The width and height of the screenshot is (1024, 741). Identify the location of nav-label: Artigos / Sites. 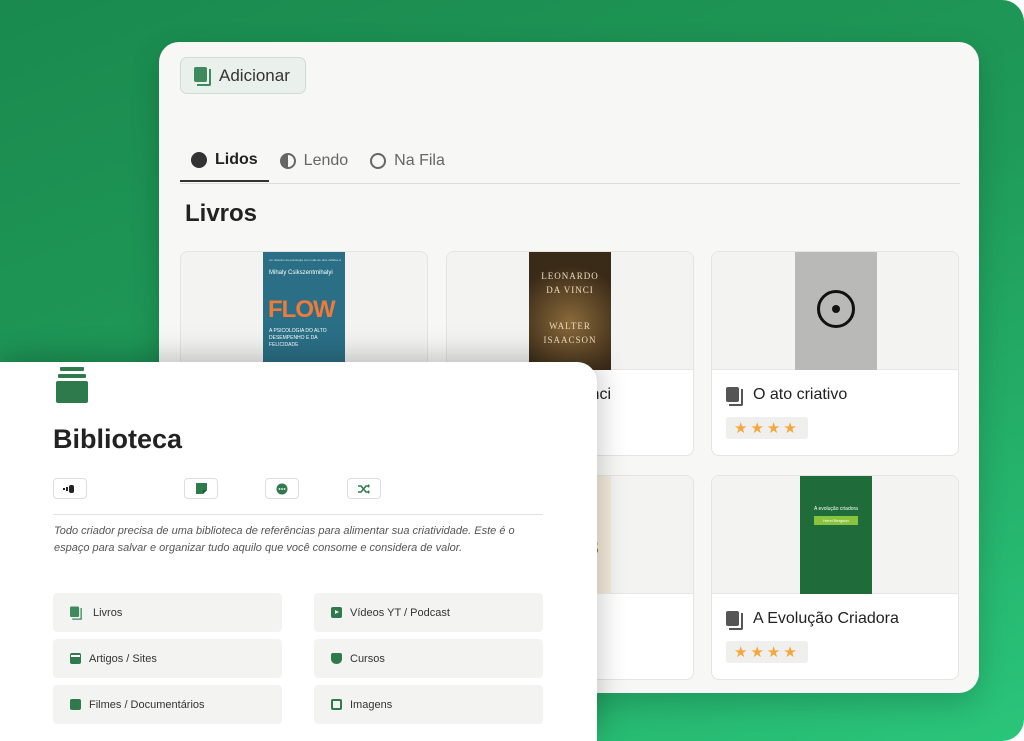
(123, 658).